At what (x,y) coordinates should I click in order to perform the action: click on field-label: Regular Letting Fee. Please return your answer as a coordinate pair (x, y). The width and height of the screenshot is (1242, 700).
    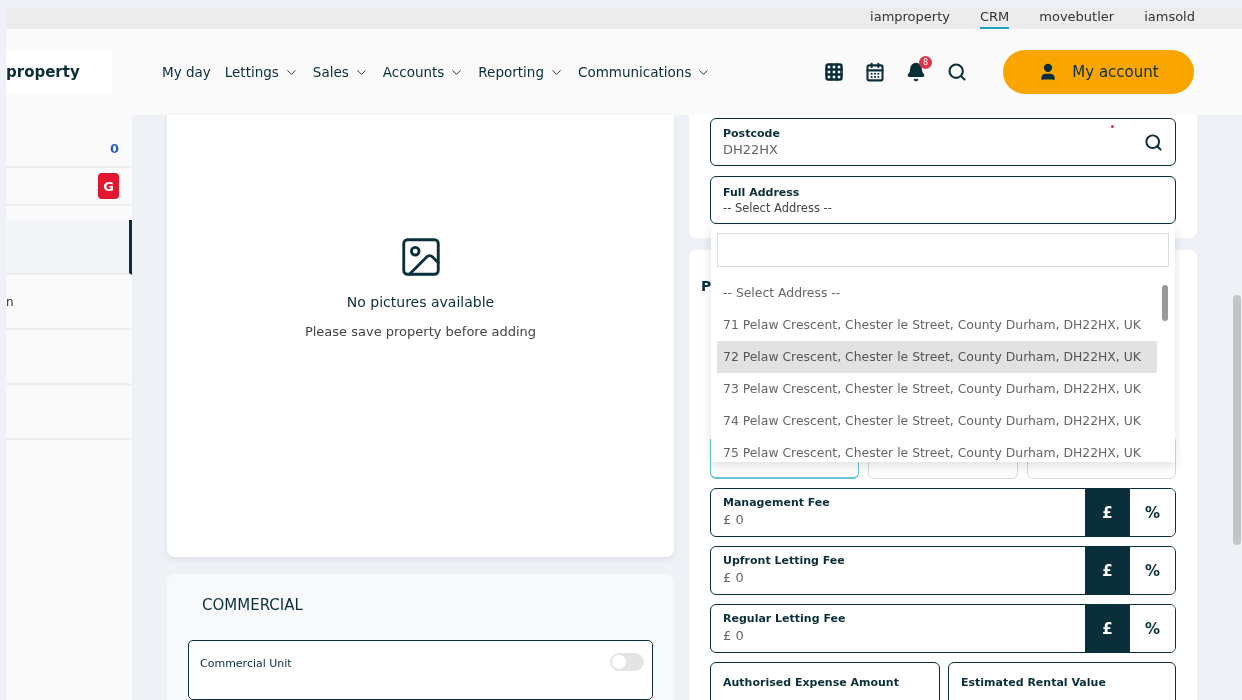
    Looking at the image, I should click on (785, 618).